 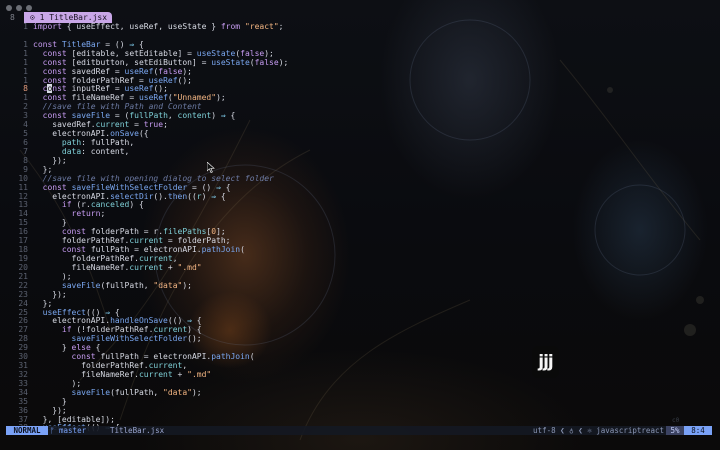 I want to click on code-line: 35 }, so click(x=360, y=402).